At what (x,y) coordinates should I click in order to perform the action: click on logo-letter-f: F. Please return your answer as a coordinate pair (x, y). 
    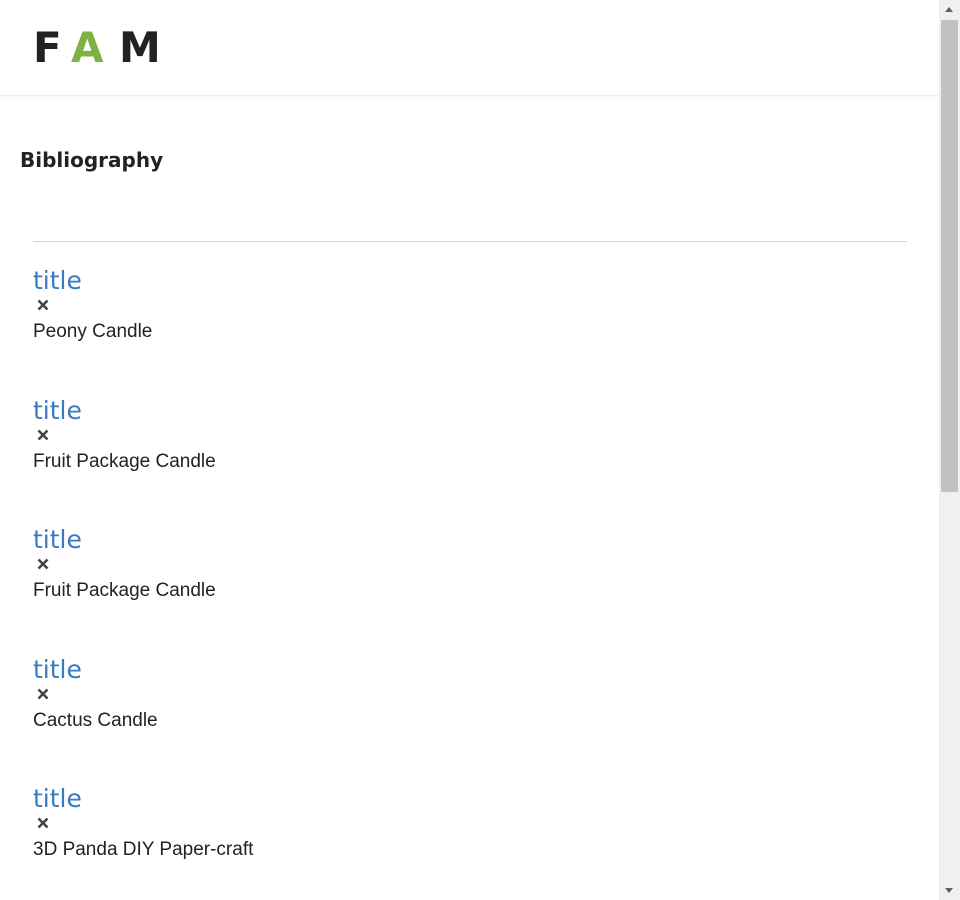
    Looking at the image, I should click on (47, 47).